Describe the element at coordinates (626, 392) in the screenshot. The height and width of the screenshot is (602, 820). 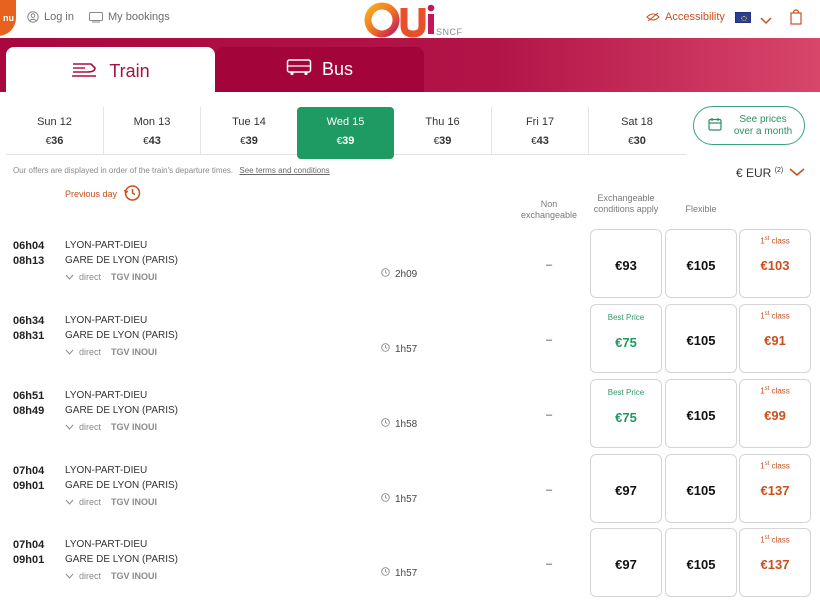
I see `best-price-label: Best Price` at that location.